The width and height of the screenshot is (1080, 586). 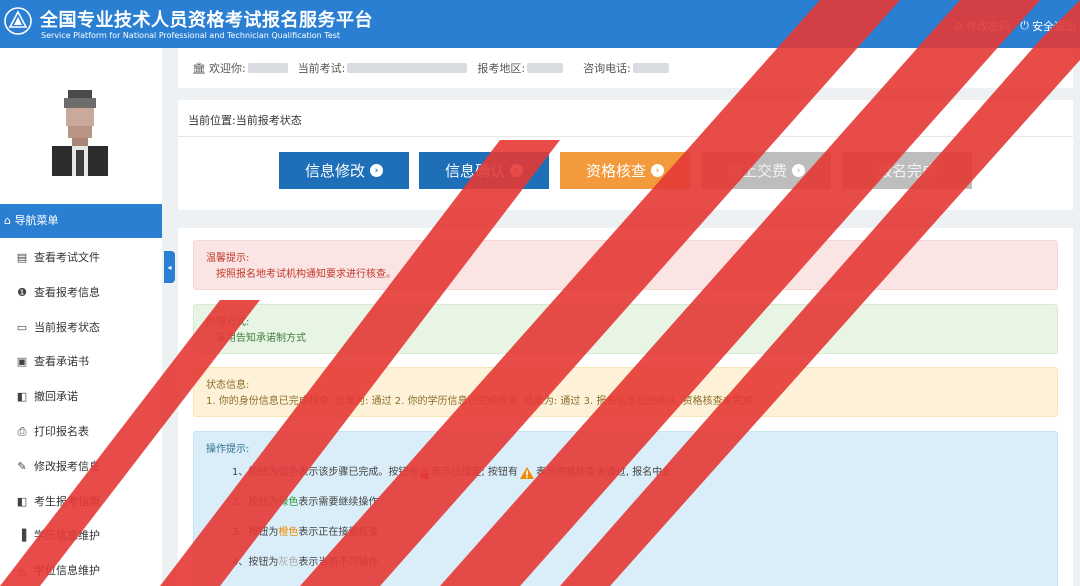 What do you see at coordinates (61, 431) in the screenshot?
I see `sidebar-item-label: 打印报名表` at bounding box center [61, 431].